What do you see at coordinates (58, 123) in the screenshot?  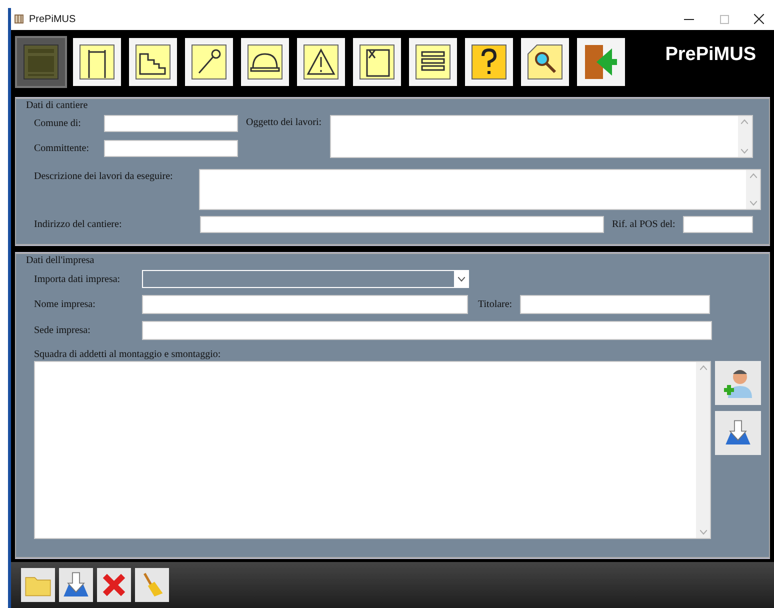 I see `field-label: Comune di:` at bounding box center [58, 123].